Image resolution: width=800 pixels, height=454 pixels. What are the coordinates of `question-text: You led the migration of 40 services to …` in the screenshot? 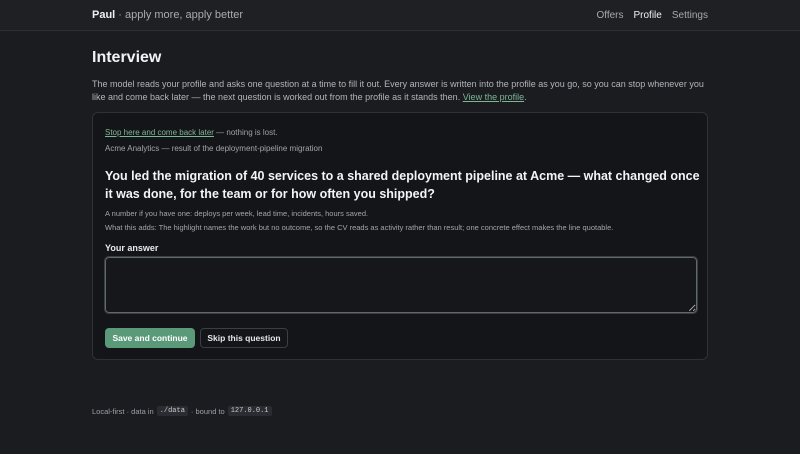 It's located at (402, 185).